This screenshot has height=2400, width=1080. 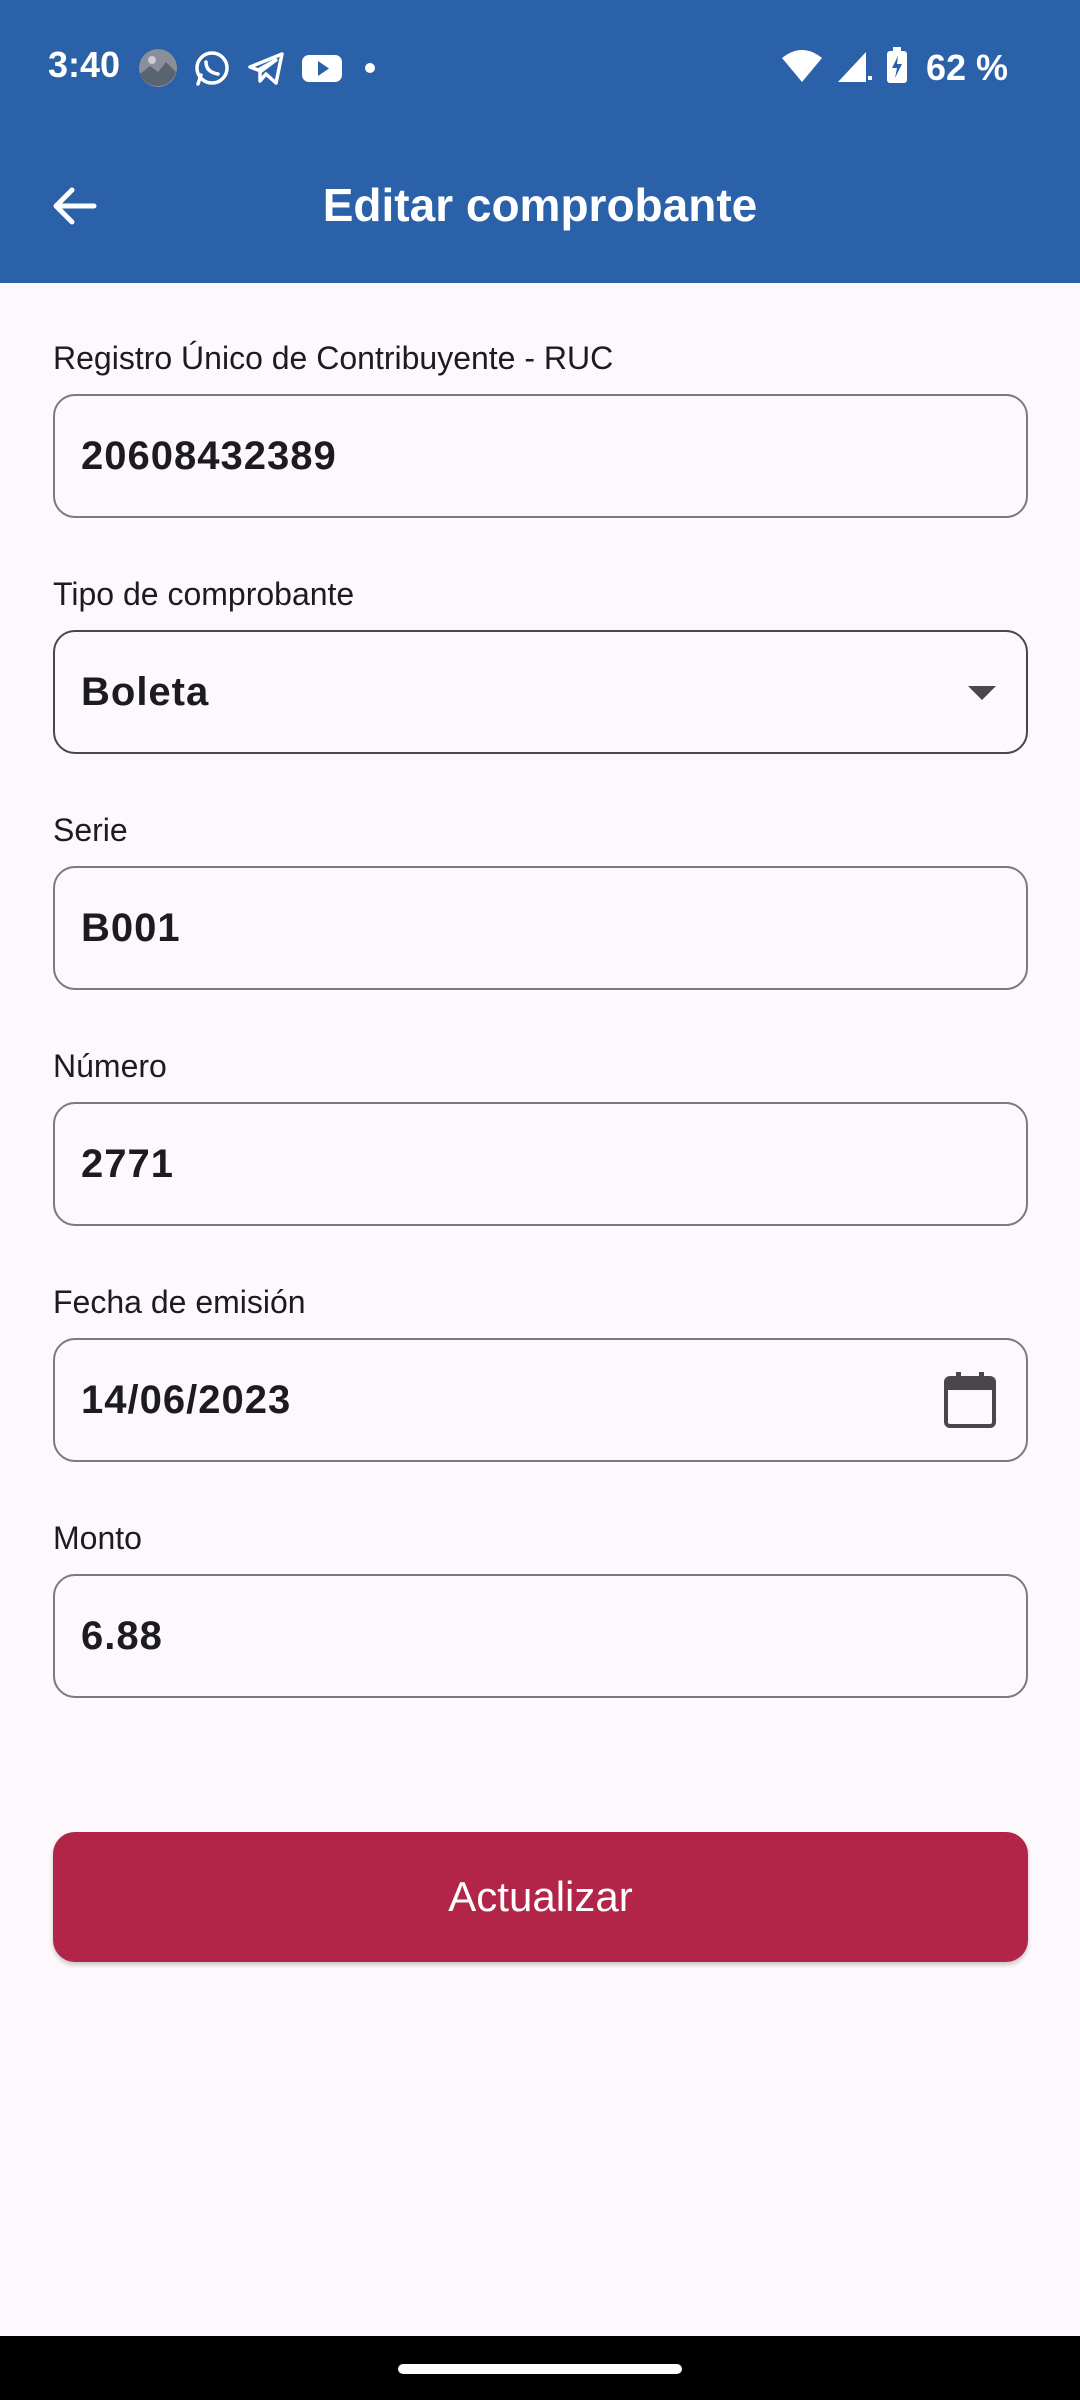 I want to click on serie-label: Serie, so click(x=90, y=830).